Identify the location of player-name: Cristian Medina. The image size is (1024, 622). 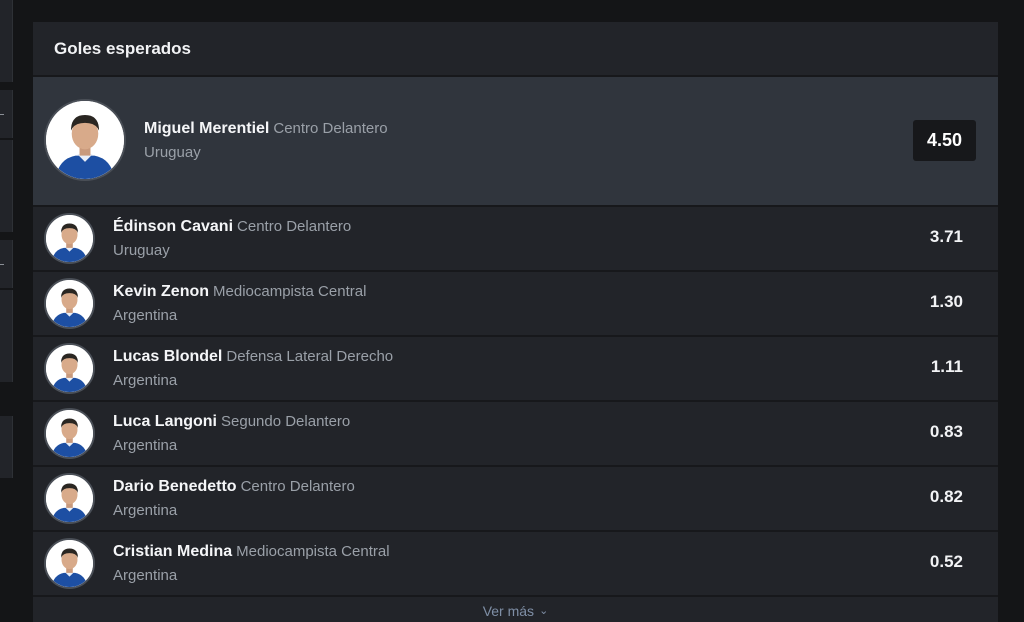
(172, 551).